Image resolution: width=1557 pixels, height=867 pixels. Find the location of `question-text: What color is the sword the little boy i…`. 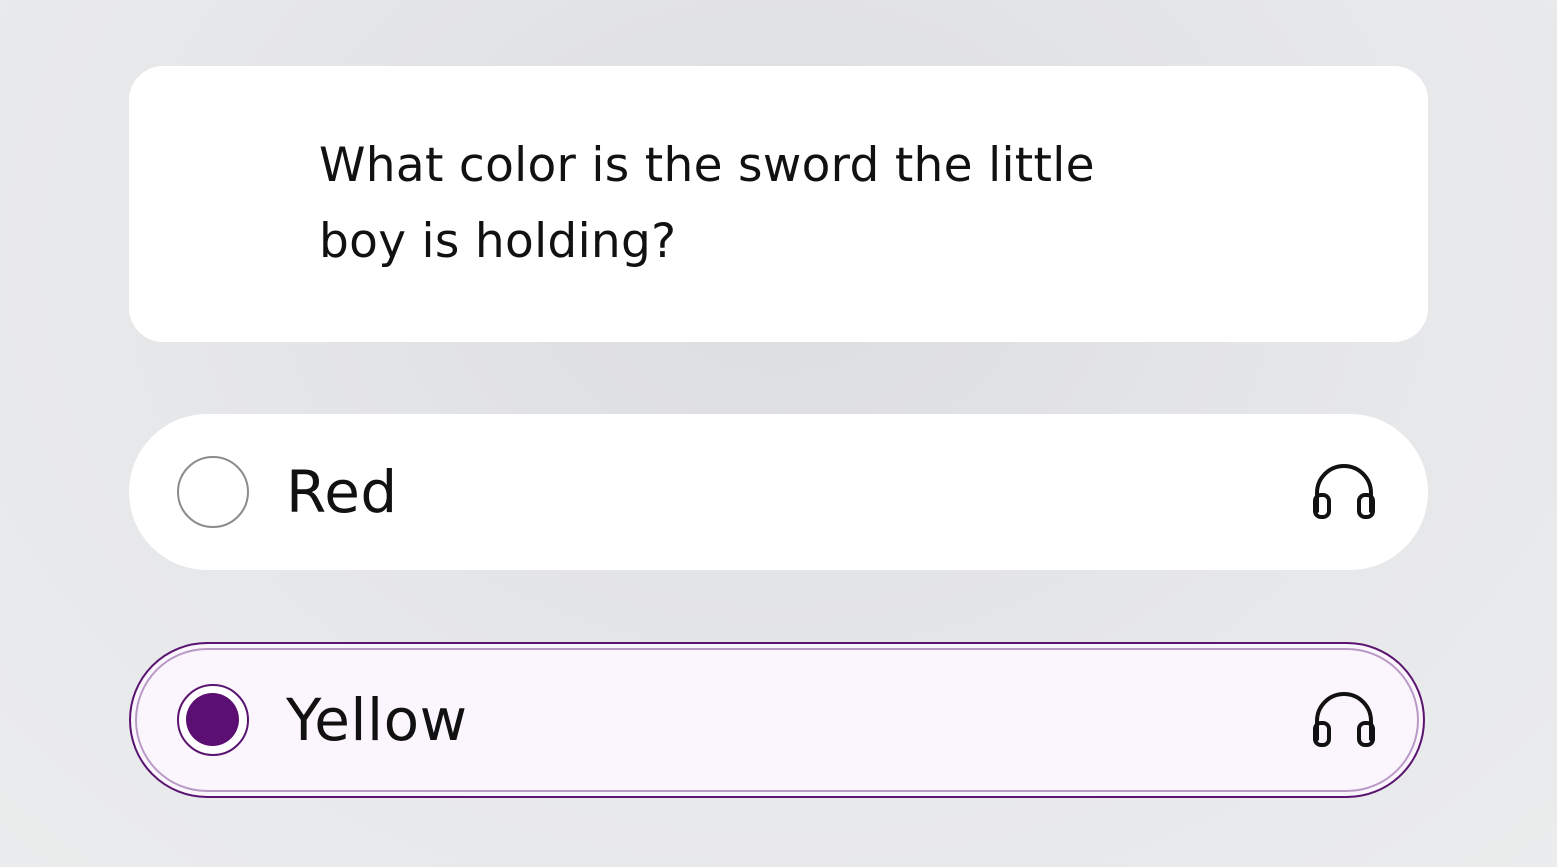

question-text: What color is the sword the little boy i… is located at coordinates (707, 203).